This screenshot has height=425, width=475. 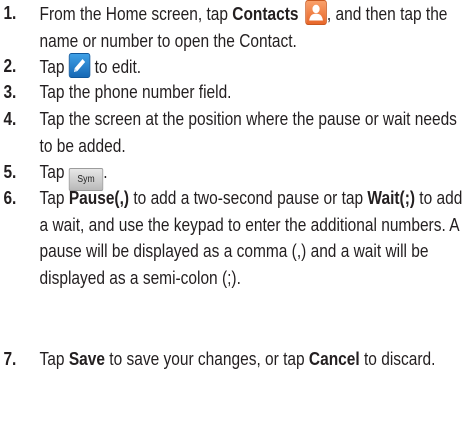 What do you see at coordinates (256, 67) in the screenshot?
I see `step-text: Tap to edit.` at bounding box center [256, 67].